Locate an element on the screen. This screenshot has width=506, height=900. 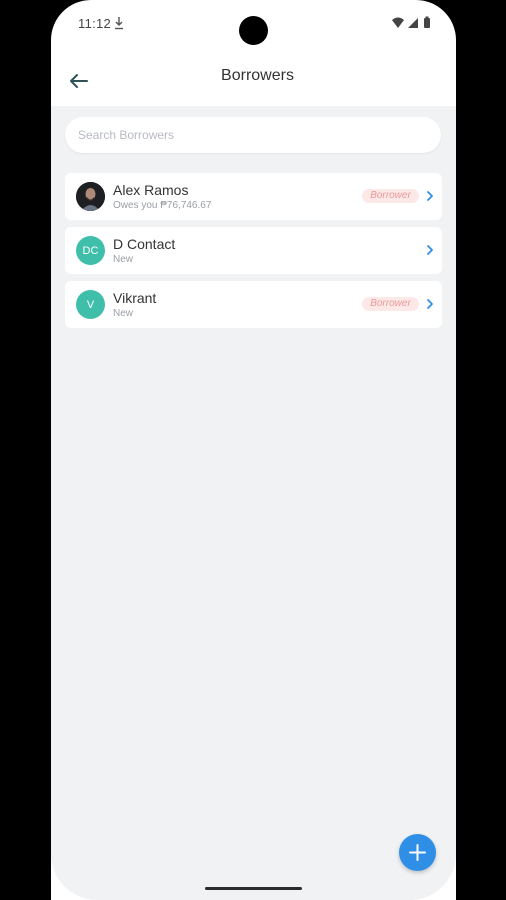
status-icons is located at coordinates (411, 22).